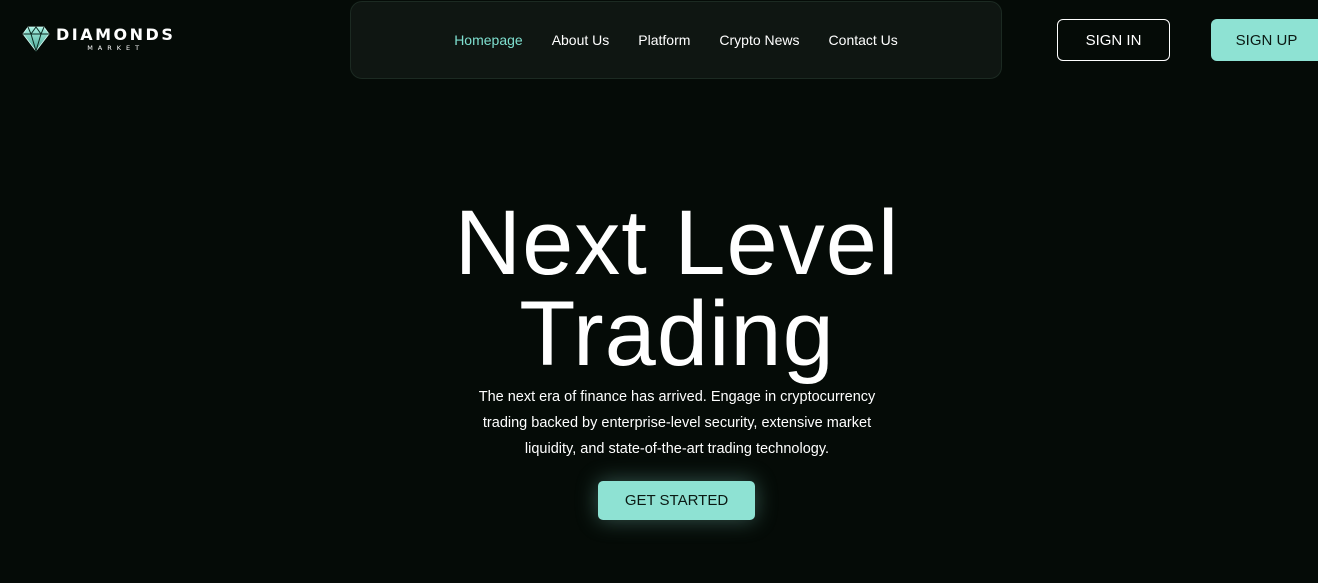 The height and width of the screenshot is (583, 1318). Describe the element at coordinates (581, 40) in the screenshot. I see `nav-item-about-us: About Us` at that location.